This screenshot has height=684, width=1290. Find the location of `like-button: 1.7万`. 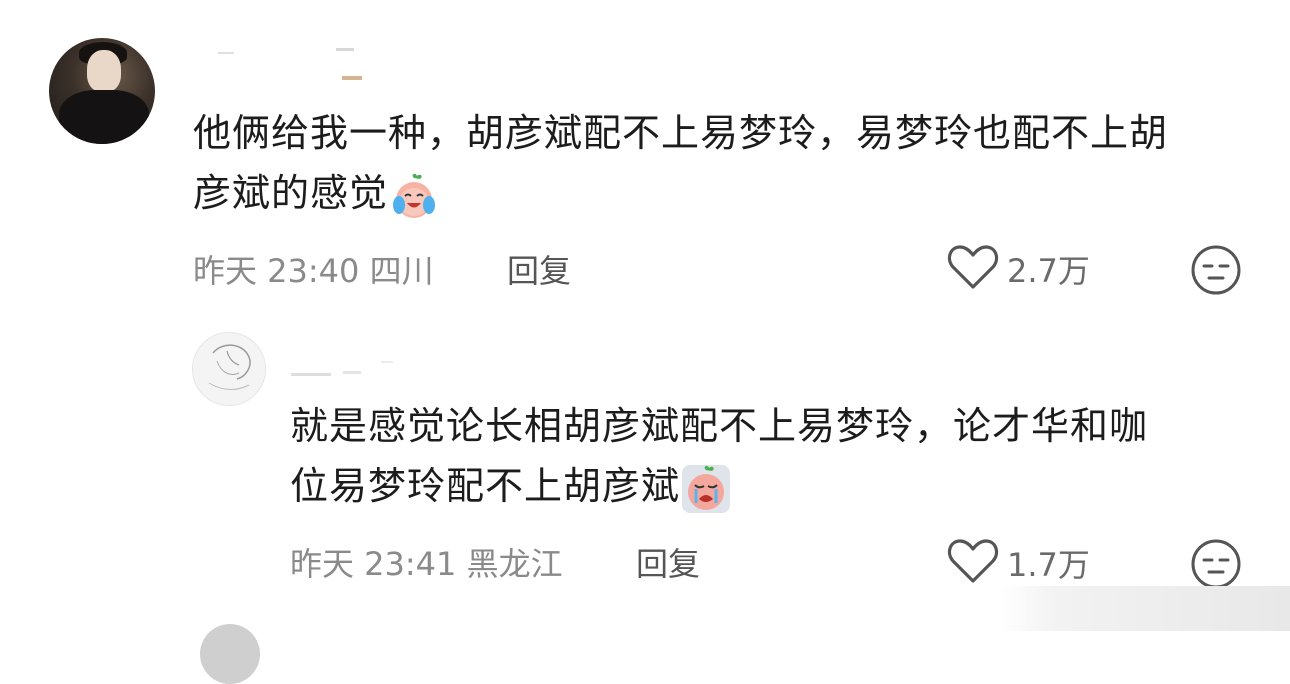

like-button: 1.7万 is located at coordinates (1018, 563).